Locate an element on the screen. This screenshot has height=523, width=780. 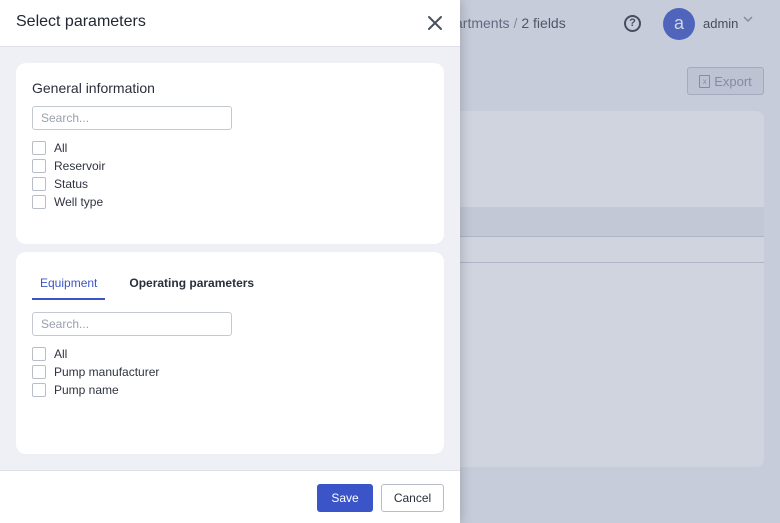
checkbox-label: Reservoir is located at coordinates (80, 166).